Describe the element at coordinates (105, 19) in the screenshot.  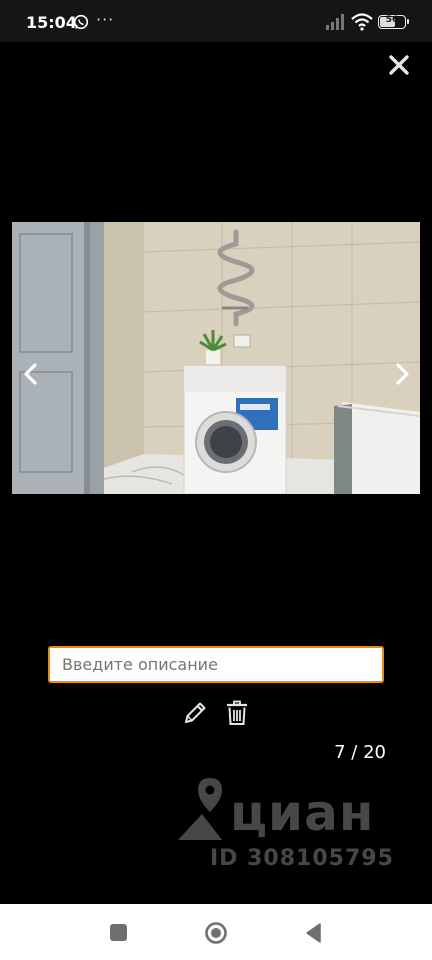
I see `status-more-icon: ···` at that location.